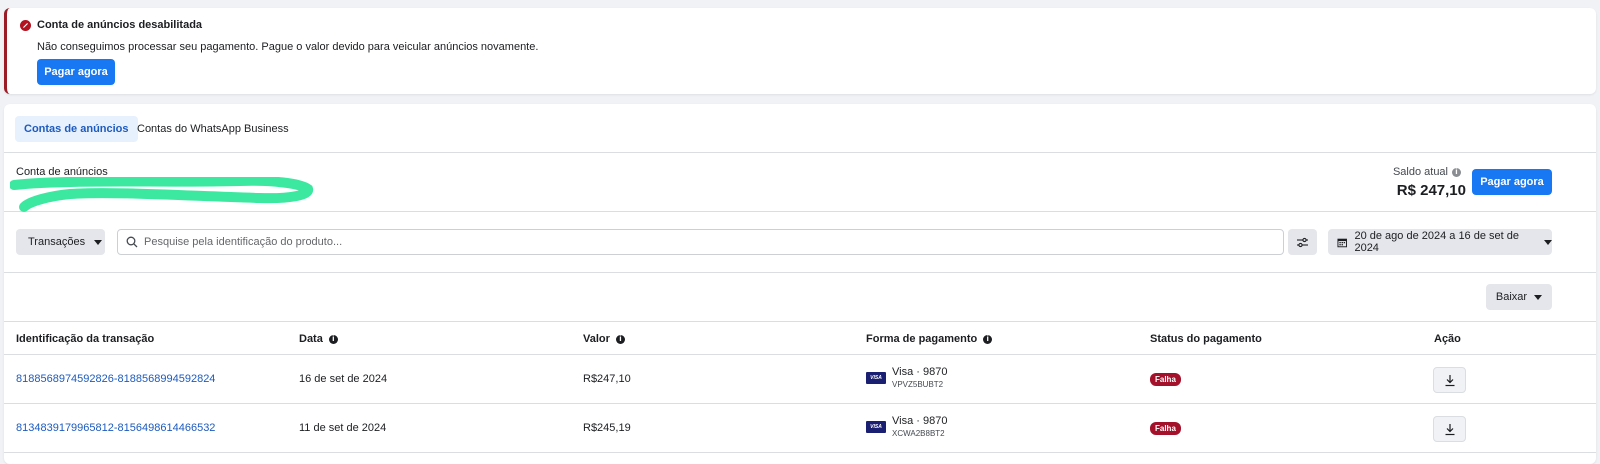 This screenshot has width=1600, height=464. Describe the element at coordinates (343, 428) in the screenshot. I see `transaction-date: 11 de set de 2024` at that location.